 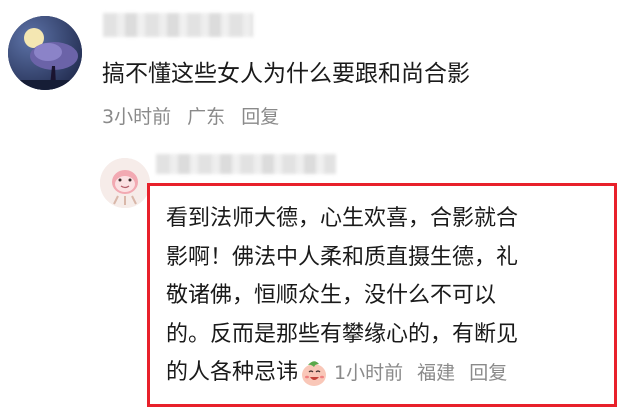 I want to click on comment-meta: 3小时前 广东 回复, so click(x=195, y=117).